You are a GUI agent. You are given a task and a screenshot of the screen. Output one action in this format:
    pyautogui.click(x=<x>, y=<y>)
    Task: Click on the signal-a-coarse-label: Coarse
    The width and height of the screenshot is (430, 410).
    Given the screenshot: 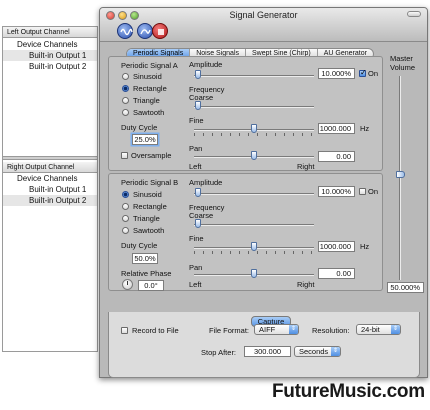 What is the action you would take?
    pyautogui.click(x=201, y=97)
    